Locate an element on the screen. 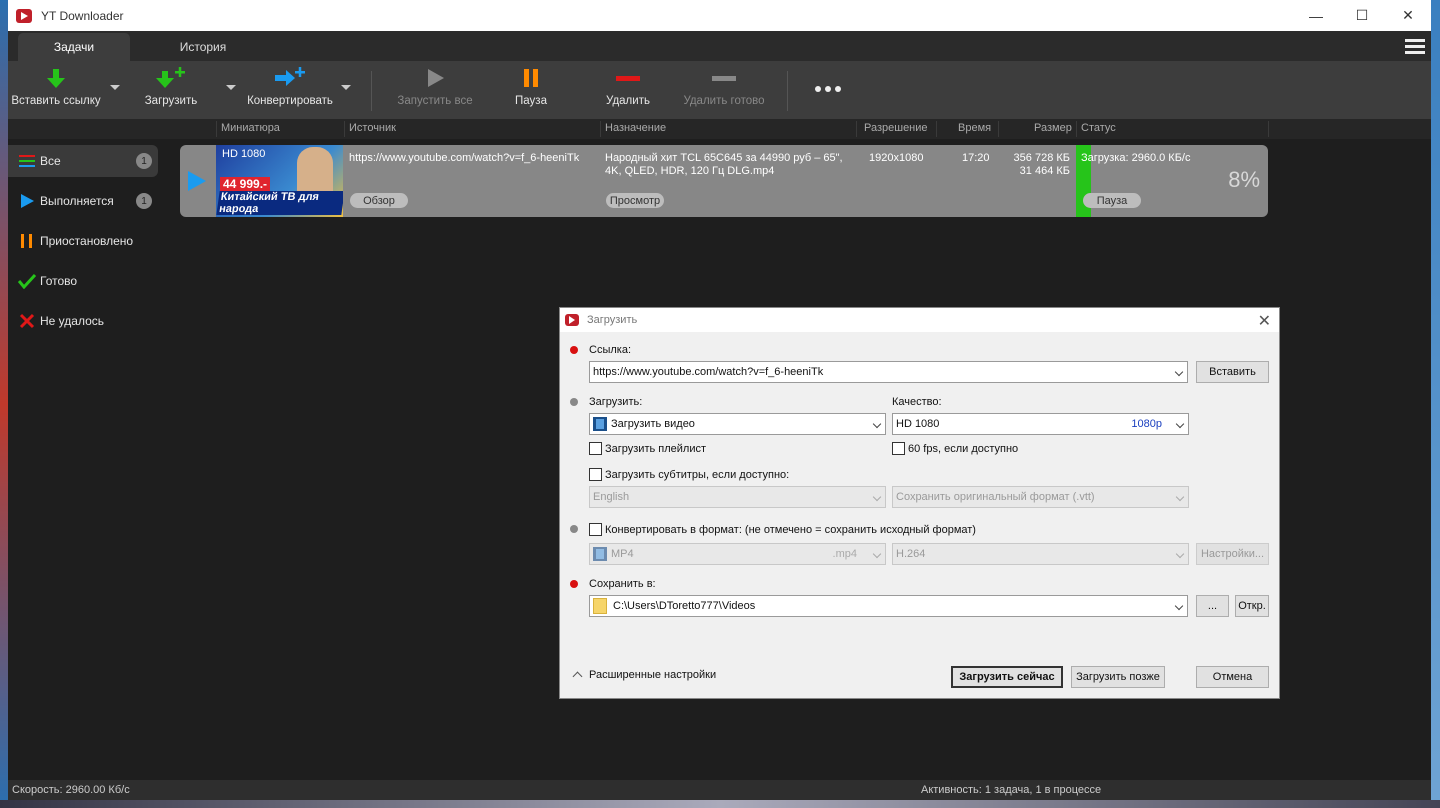  convert-dropdown-icon is located at coordinates (346, 87).